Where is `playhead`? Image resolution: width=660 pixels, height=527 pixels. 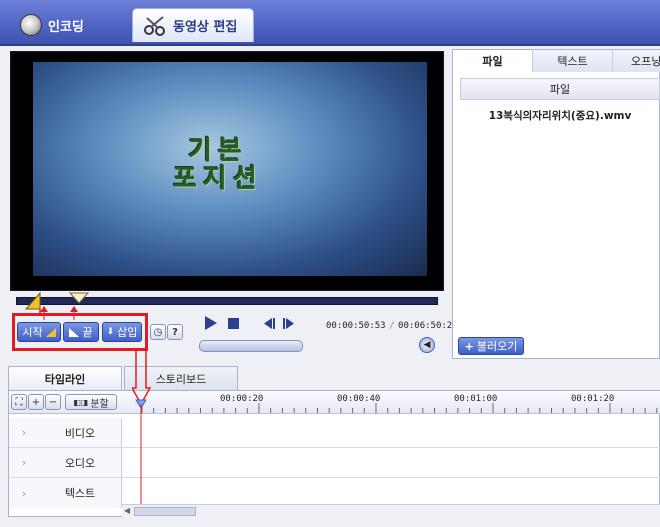
playhead is located at coordinates (142, 428).